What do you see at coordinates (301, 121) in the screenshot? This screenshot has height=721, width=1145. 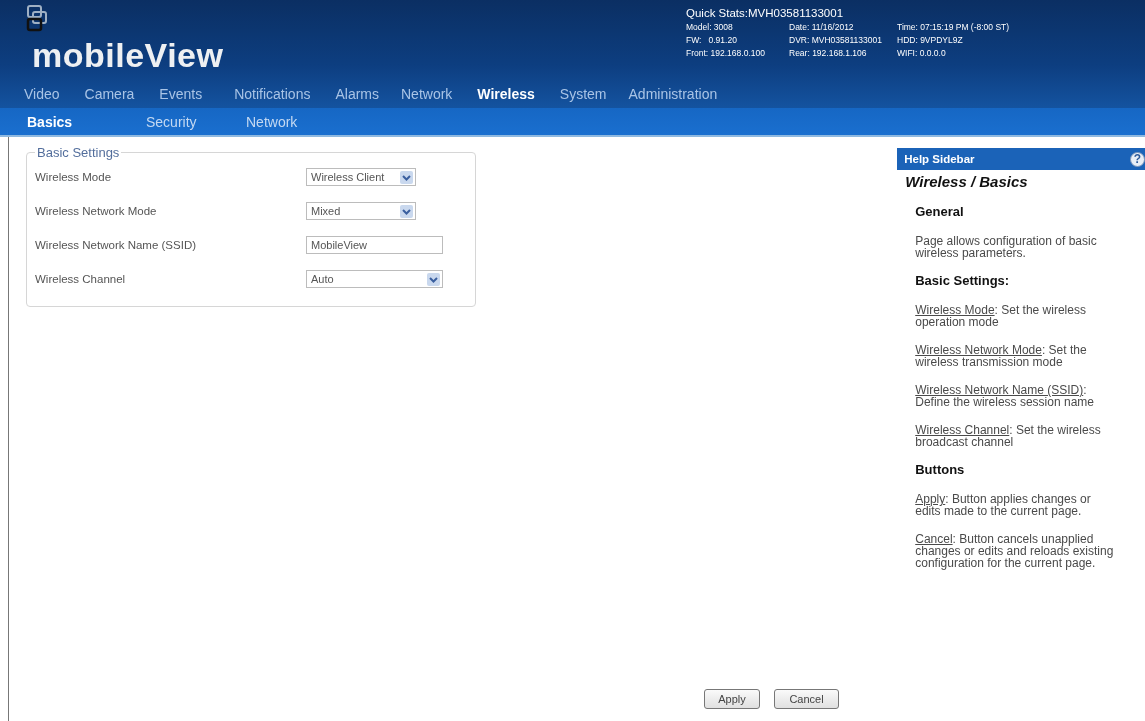 I see `sub-nav-tab: Network` at bounding box center [301, 121].